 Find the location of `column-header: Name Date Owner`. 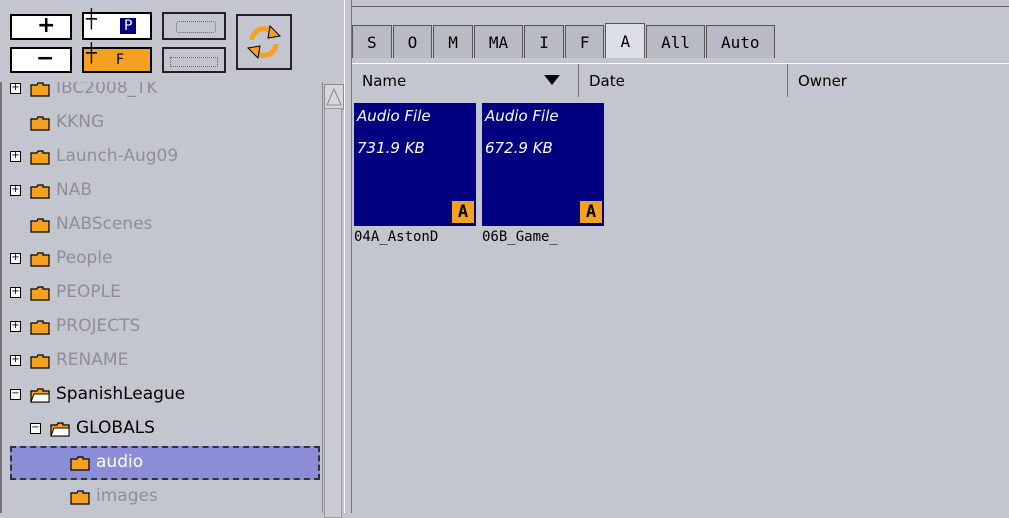

column-header: Name Date Owner is located at coordinates (680, 81).